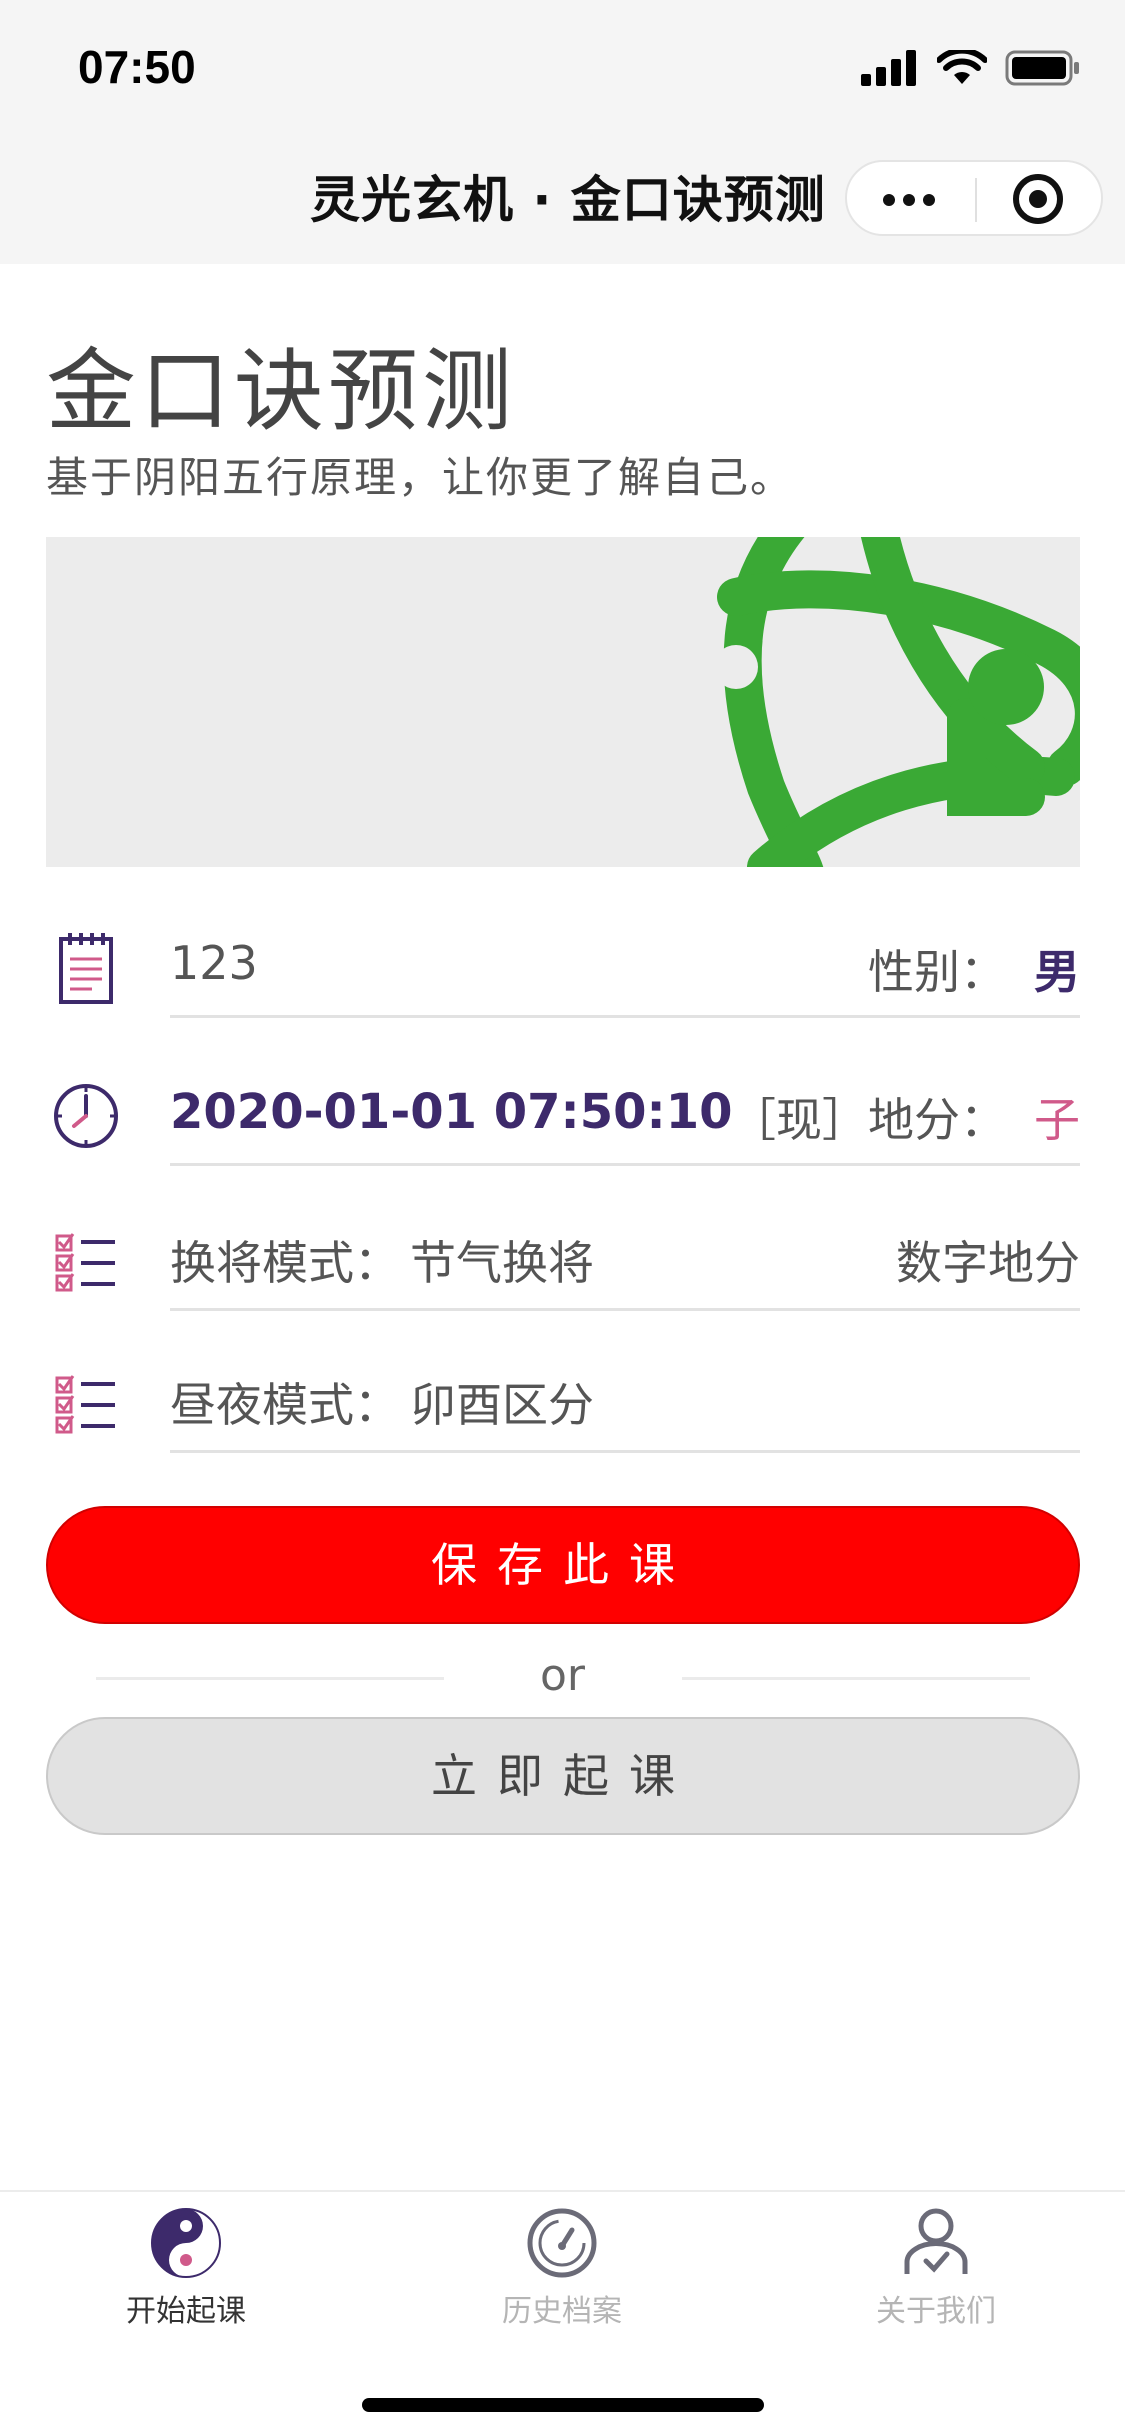 The image size is (1125, 2436). What do you see at coordinates (451, 1112) in the screenshot?
I see `datetime-value: 2020-01-01 07:50:10` at bounding box center [451, 1112].